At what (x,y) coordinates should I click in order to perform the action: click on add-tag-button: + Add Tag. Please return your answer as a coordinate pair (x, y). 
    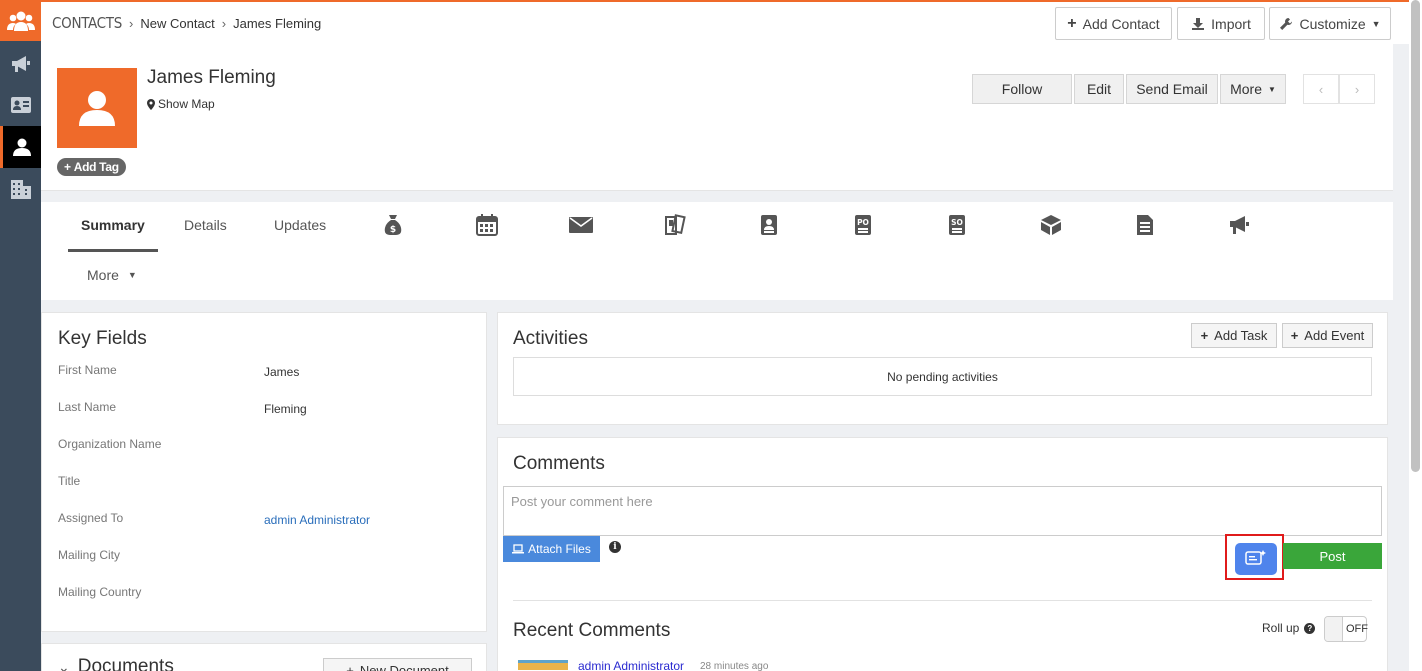
    Looking at the image, I should click on (91, 167).